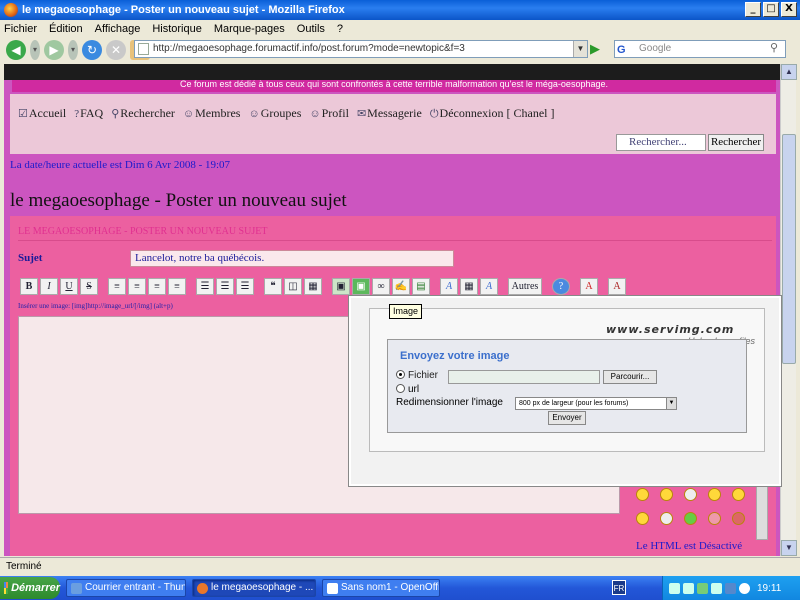  What do you see at coordinates (716, 588) in the screenshot?
I see `display-icon` at bounding box center [716, 588].